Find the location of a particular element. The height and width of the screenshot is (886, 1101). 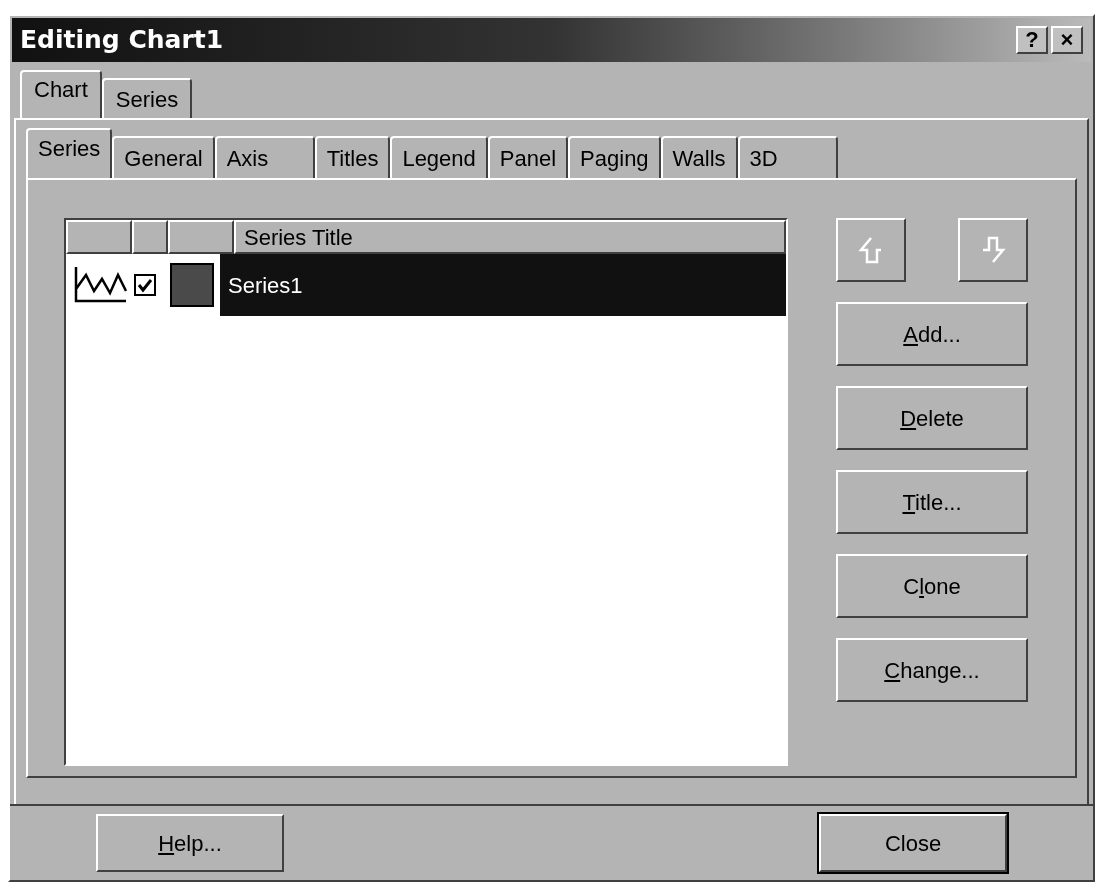

tab: Panel is located at coordinates (528, 157).